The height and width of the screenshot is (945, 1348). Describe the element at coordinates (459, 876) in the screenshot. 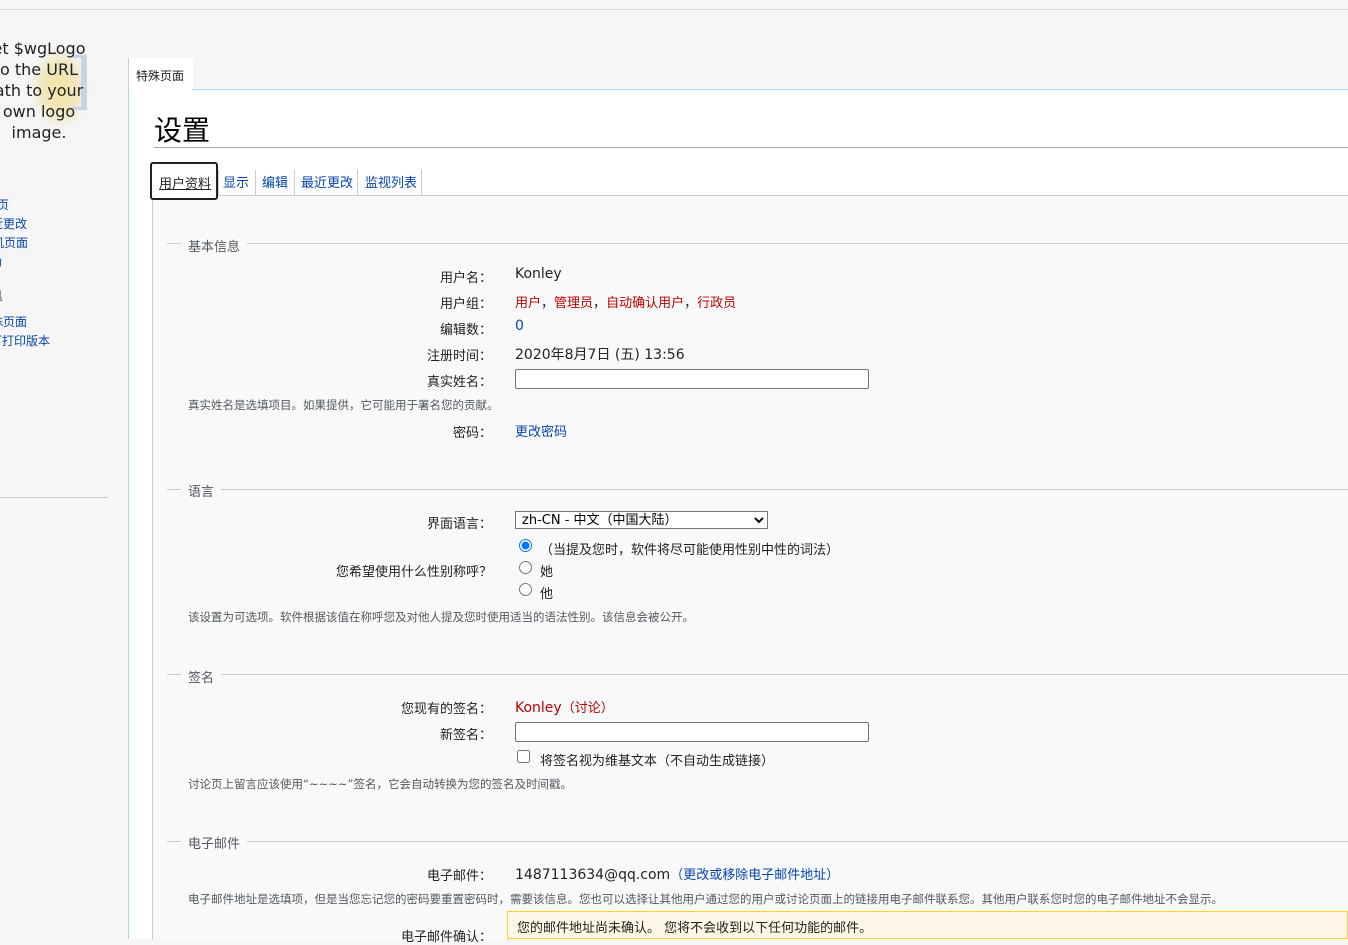

I see `email-label: 电子邮件：` at that location.